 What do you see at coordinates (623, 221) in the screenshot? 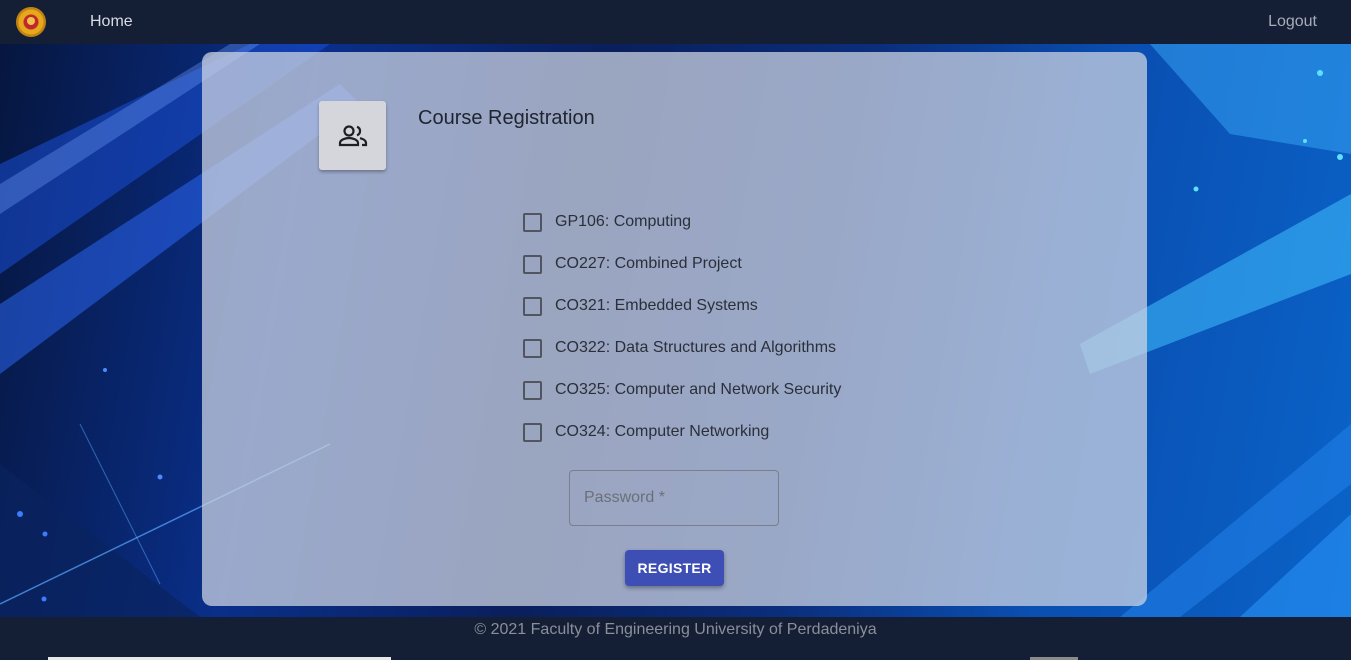
I see `course-label: GP106: Computing` at bounding box center [623, 221].